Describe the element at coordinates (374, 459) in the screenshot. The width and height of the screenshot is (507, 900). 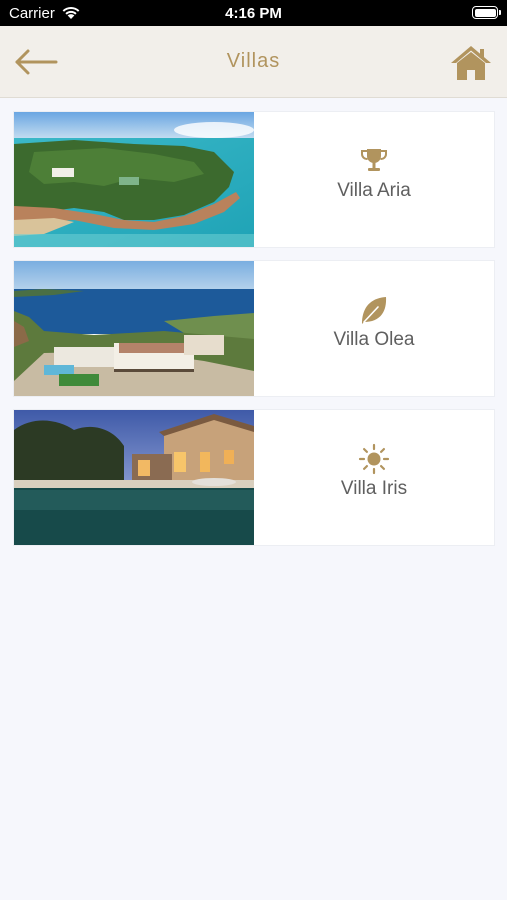
I see `sun-icon` at that location.